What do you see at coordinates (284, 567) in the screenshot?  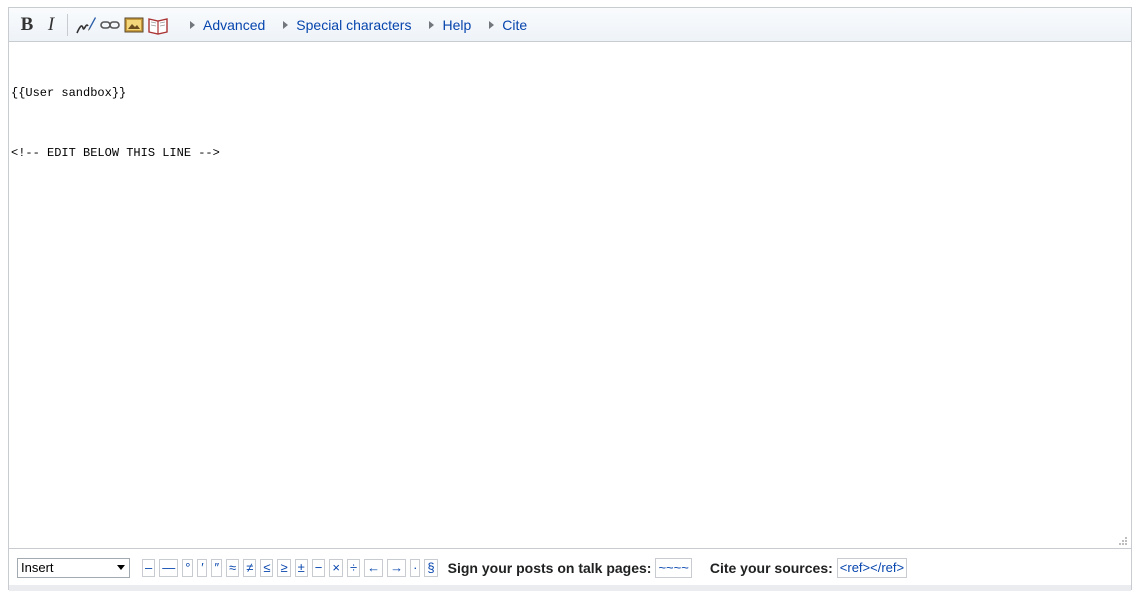 I see `char-greater-equal: ≥` at bounding box center [284, 567].